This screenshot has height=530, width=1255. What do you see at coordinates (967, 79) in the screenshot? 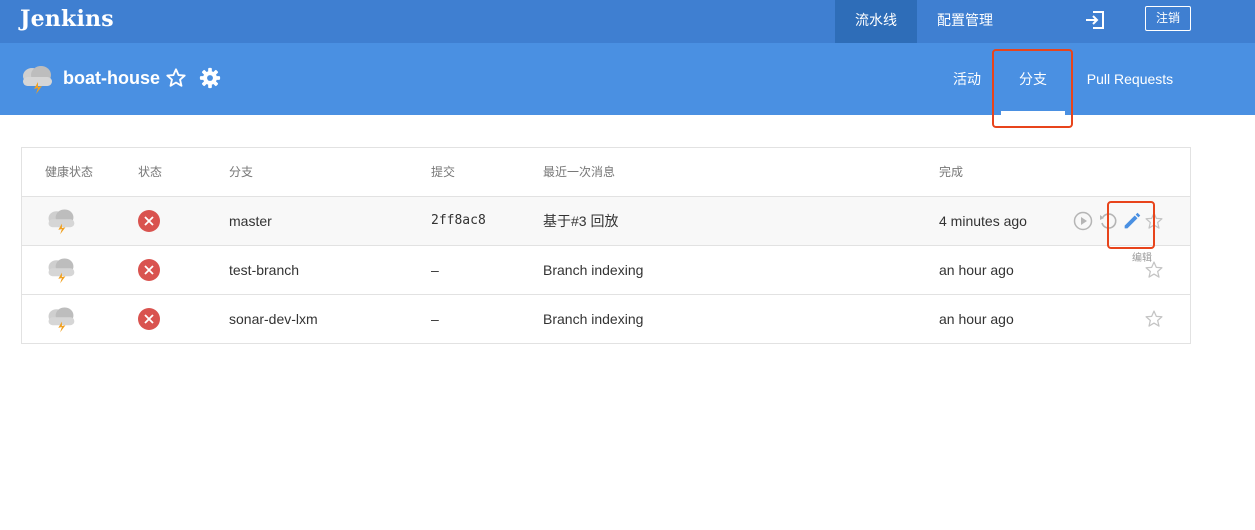
I see `tab-activity: 活动` at bounding box center [967, 79].